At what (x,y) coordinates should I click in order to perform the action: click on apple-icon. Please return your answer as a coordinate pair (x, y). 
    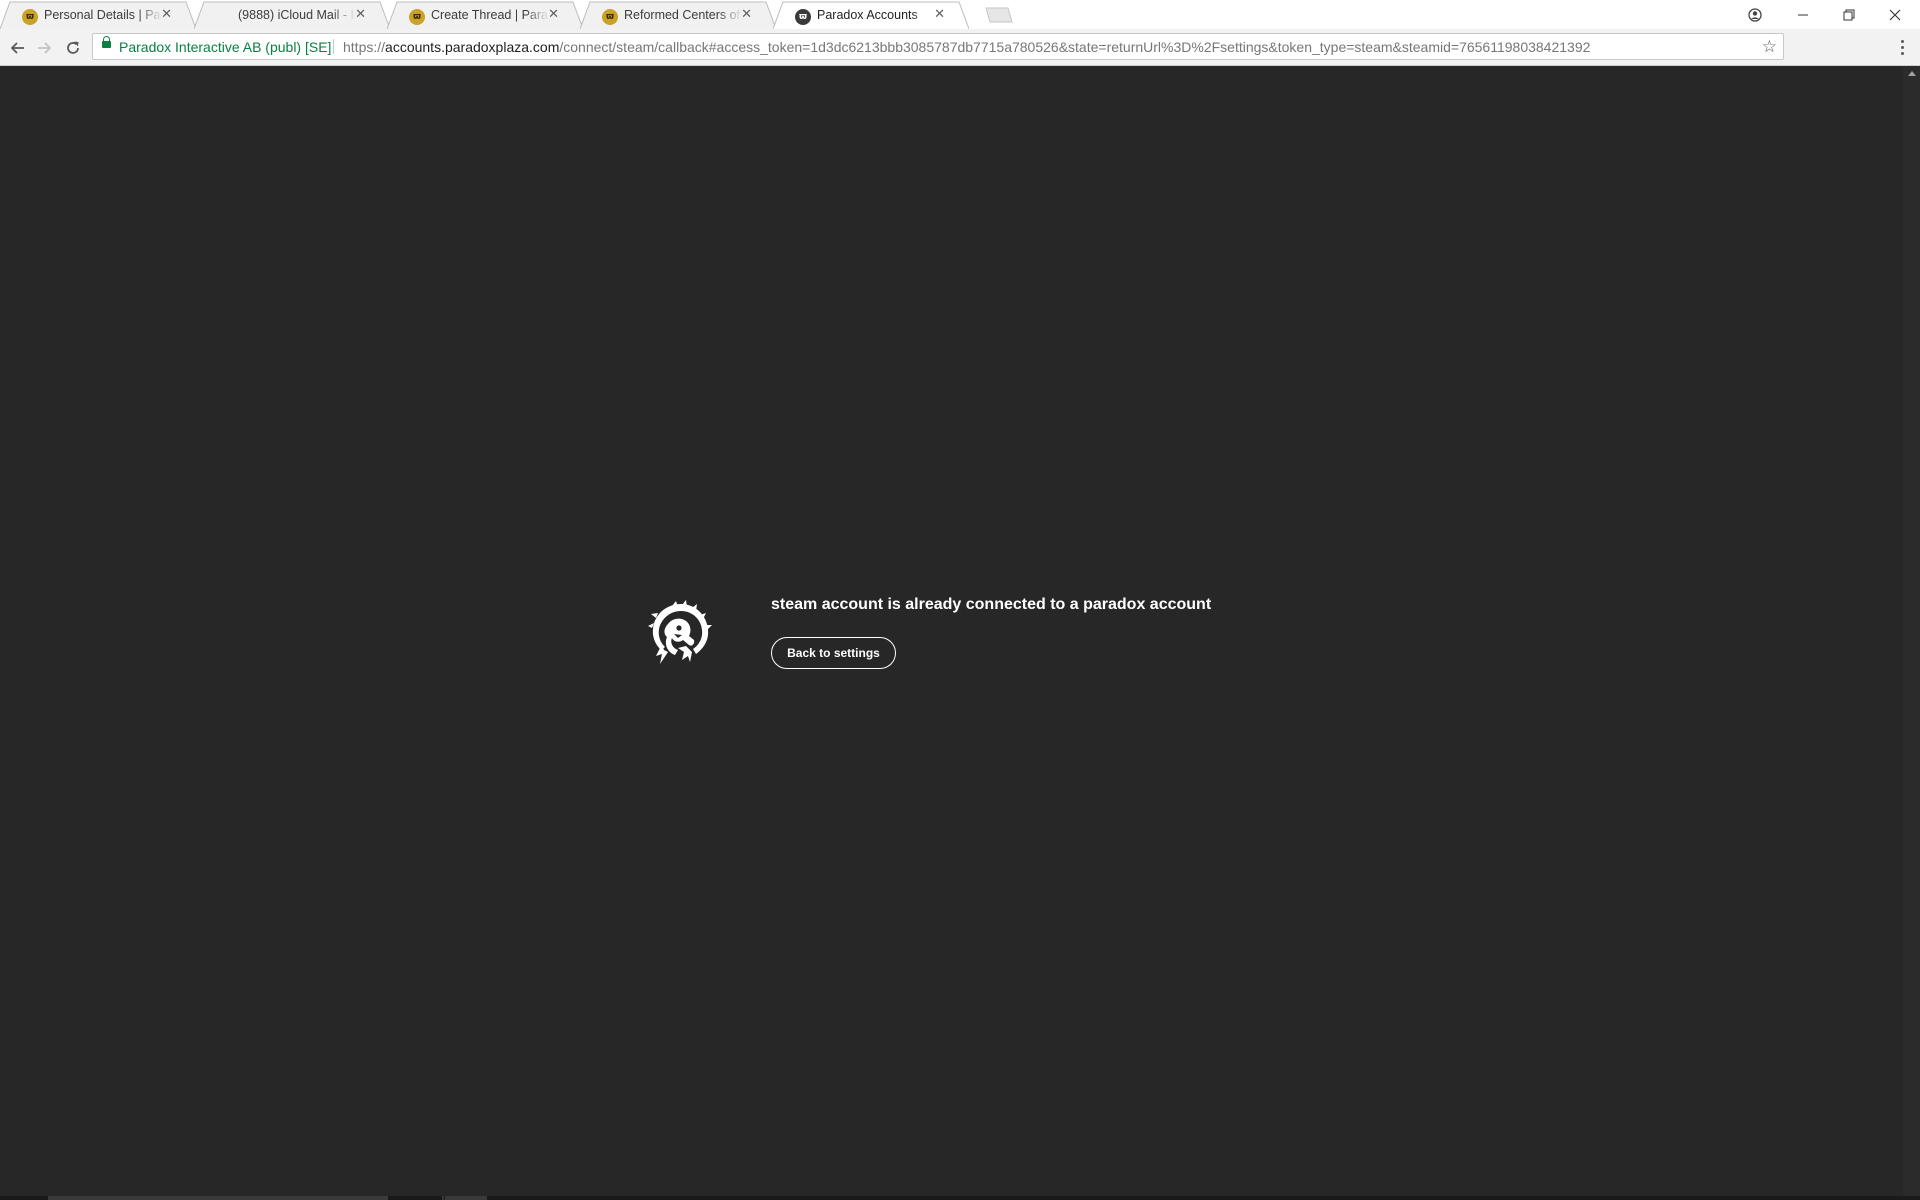
    Looking at the image, I should click on (224, 17).